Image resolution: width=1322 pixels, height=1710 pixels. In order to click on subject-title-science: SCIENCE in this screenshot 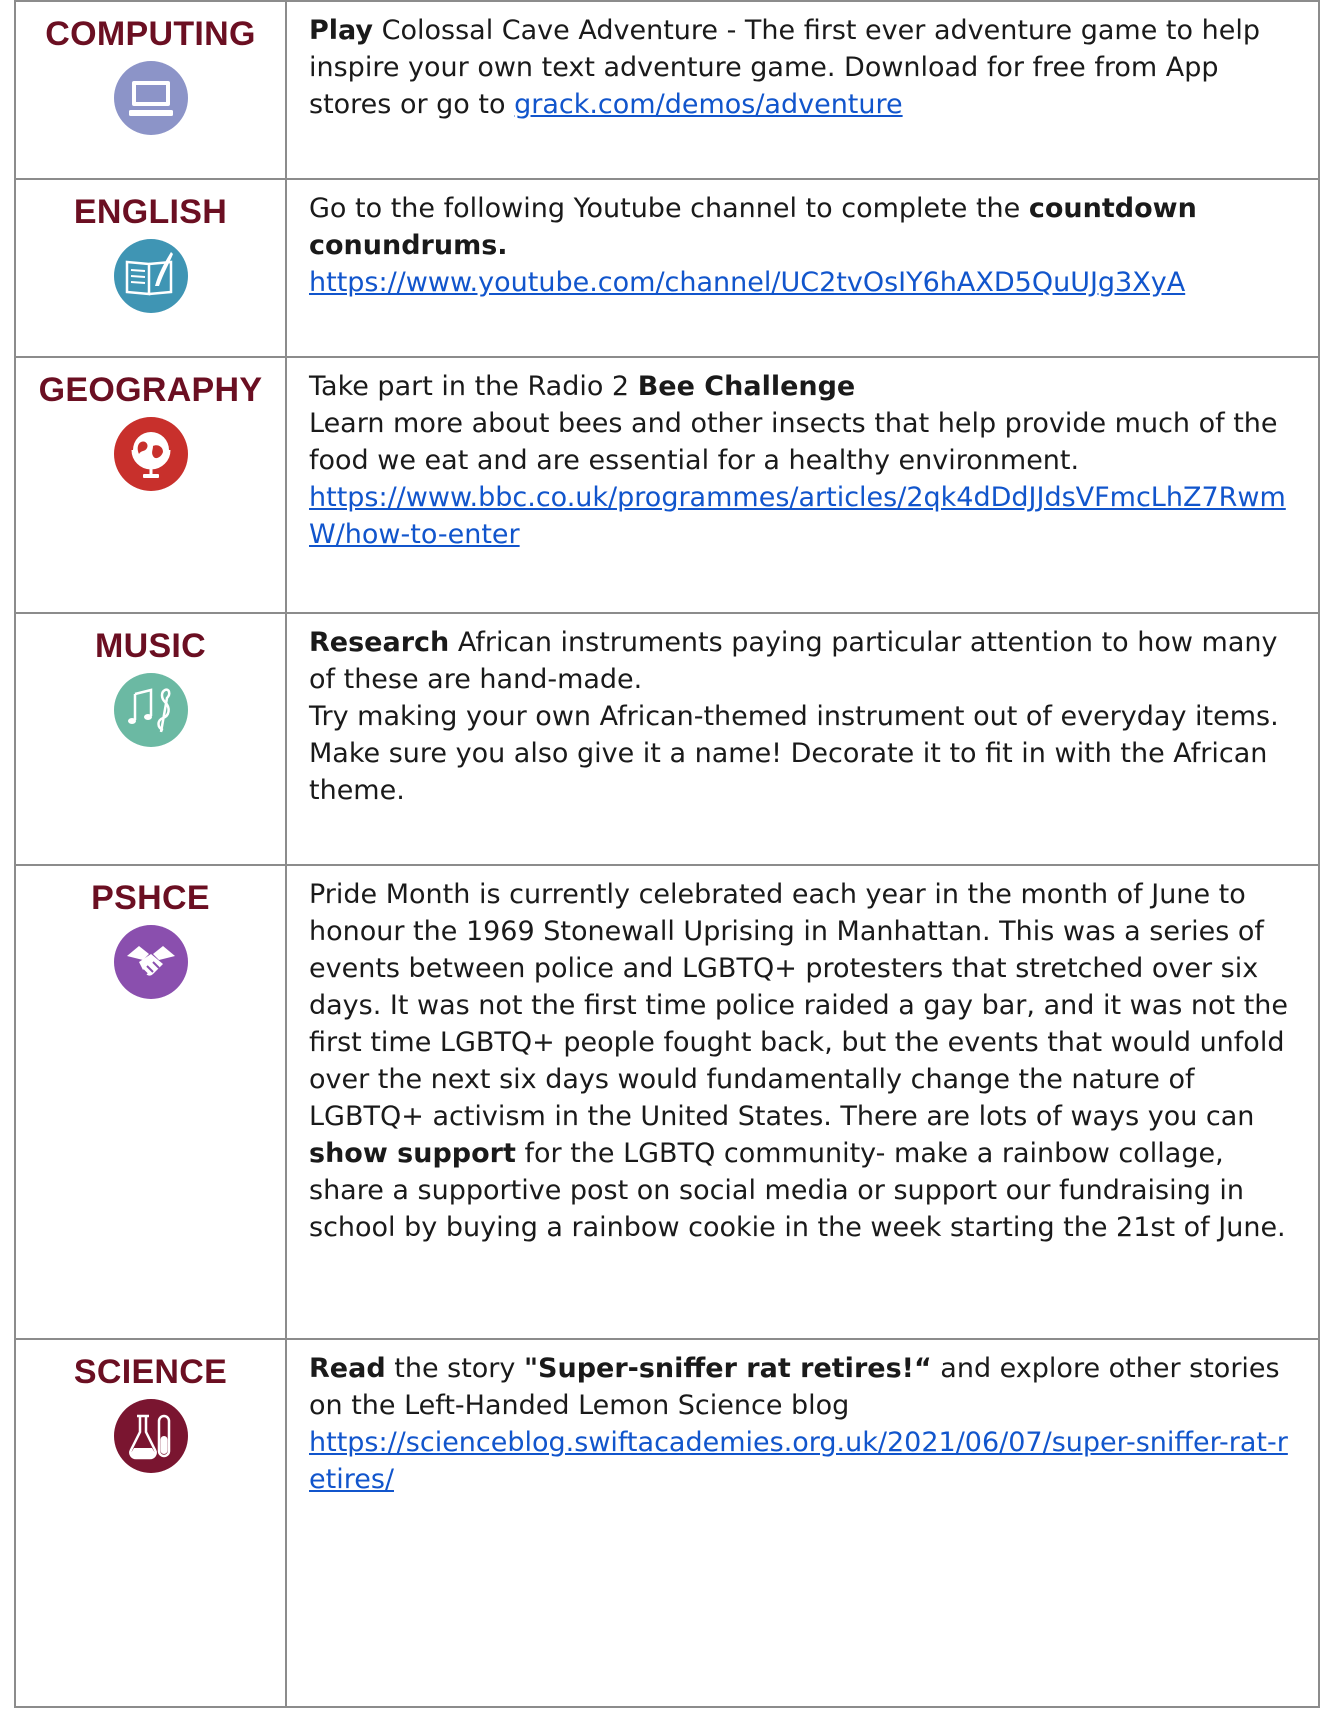, I will do `click(150, 1372)`.